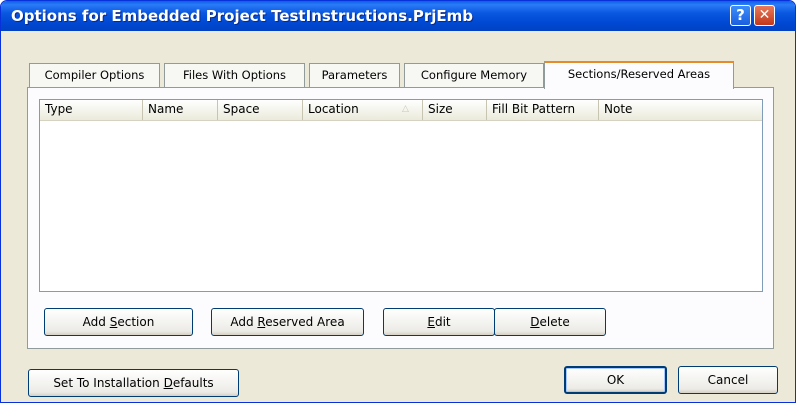 Image resolution: width=796 pixels, height=403 pixels. I want to click on add-section-button: Add Section, so click(118, 322).